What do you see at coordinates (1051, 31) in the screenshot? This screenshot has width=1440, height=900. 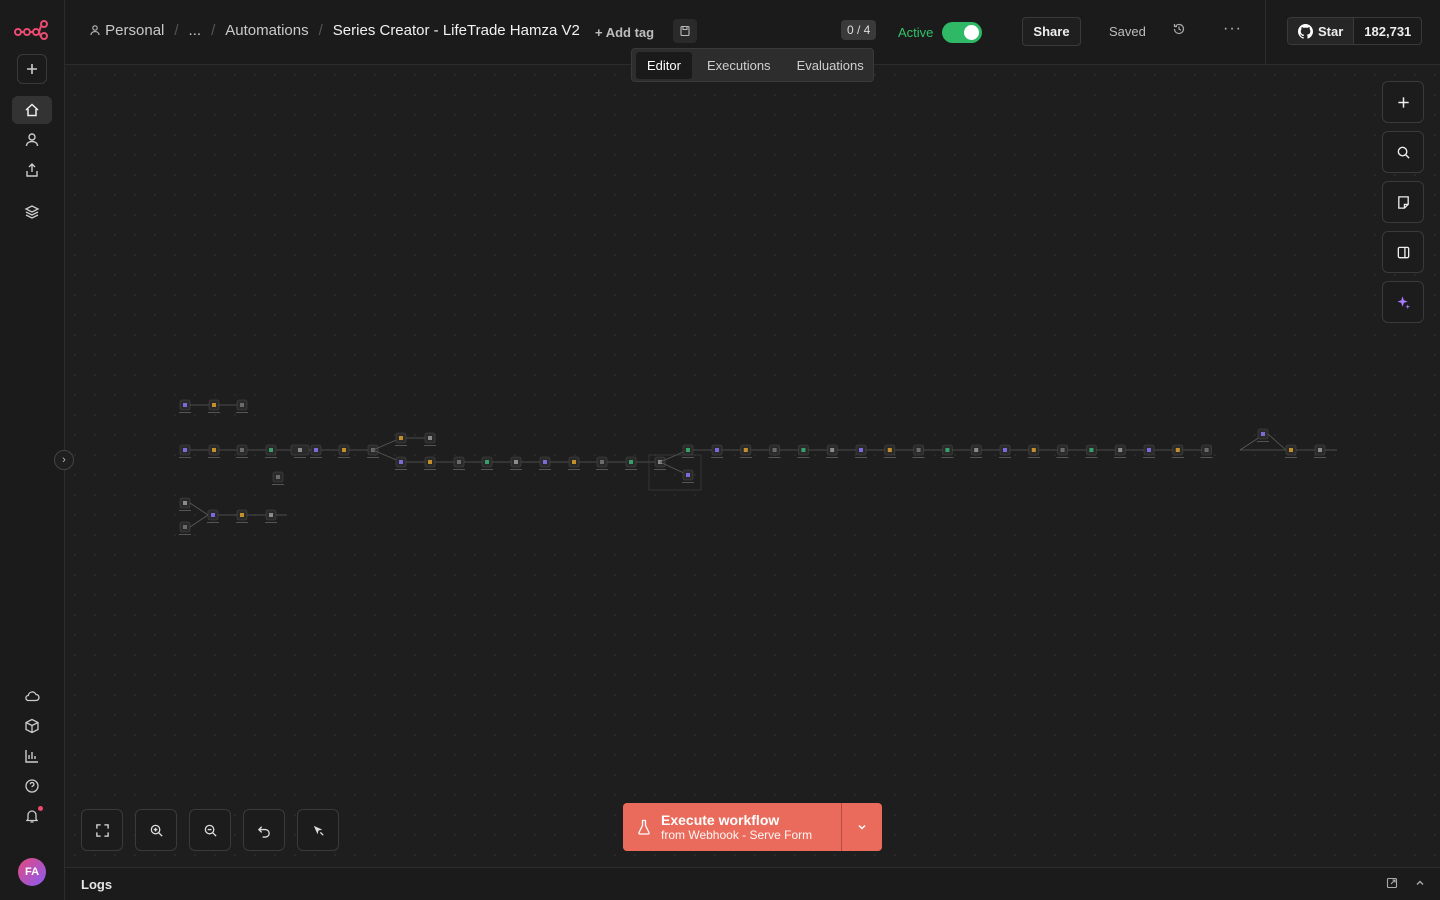 I see `share-button: Share` at bounding box center [1051, 31].